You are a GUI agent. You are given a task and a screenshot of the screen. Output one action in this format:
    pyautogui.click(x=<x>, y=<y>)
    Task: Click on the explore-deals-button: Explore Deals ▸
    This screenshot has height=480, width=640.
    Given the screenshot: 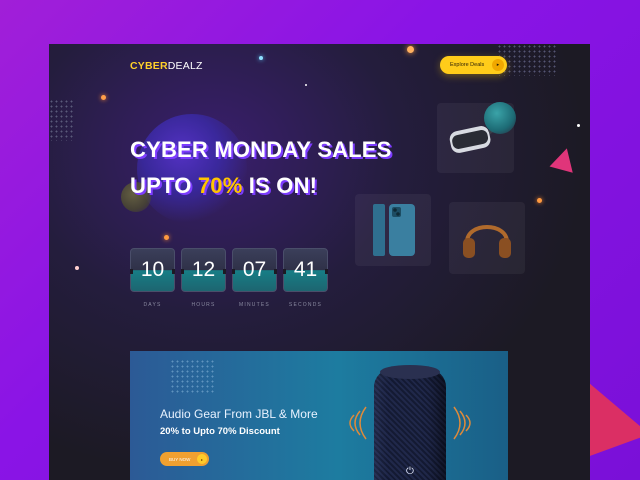 What is the action you would take?
    pyautogui.click(x=473, y=65)
    